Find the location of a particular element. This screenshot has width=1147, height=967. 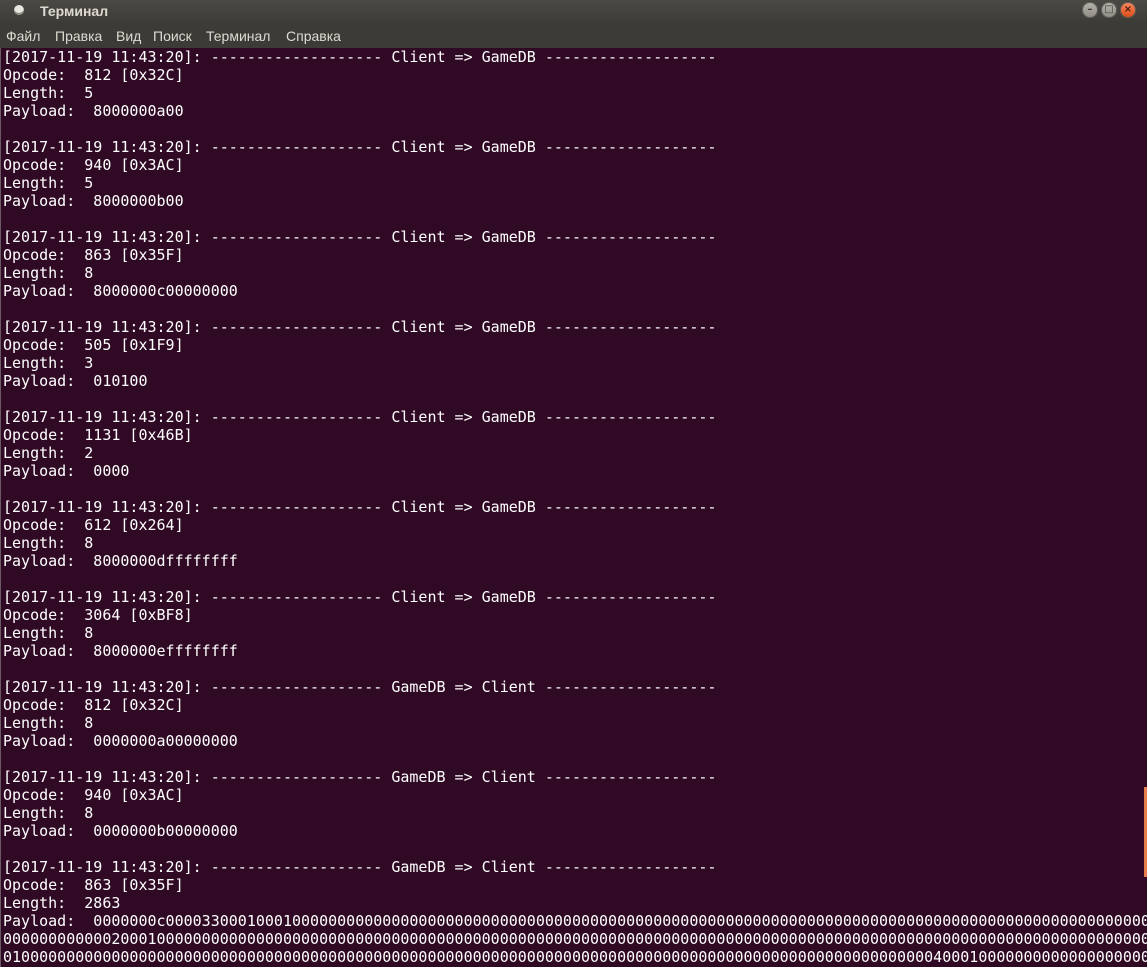

menu-view: Вид is located at coordinates (128, 36).